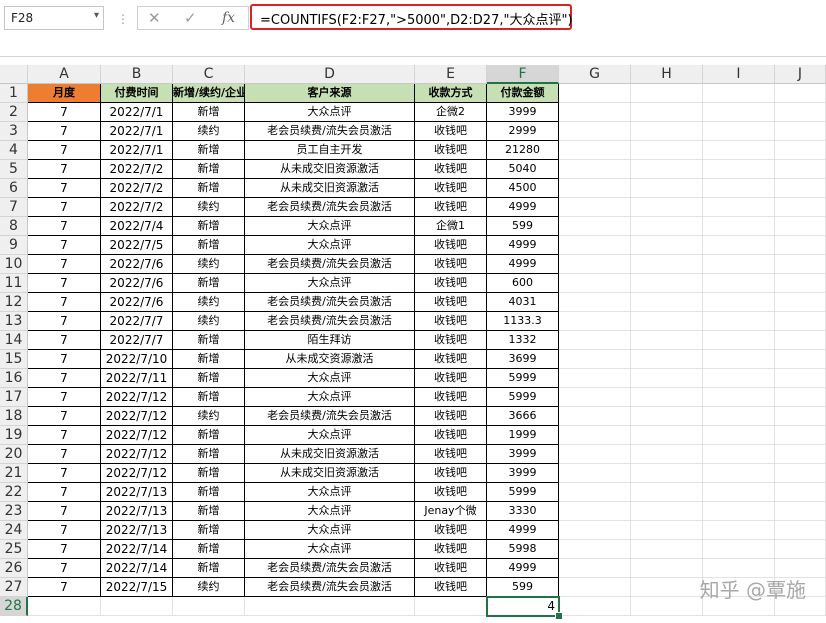 The image size is (826, 623). Describe the element at coordinates (14, 416) in the screenshot. I see `row-header-18: 18` at that location.